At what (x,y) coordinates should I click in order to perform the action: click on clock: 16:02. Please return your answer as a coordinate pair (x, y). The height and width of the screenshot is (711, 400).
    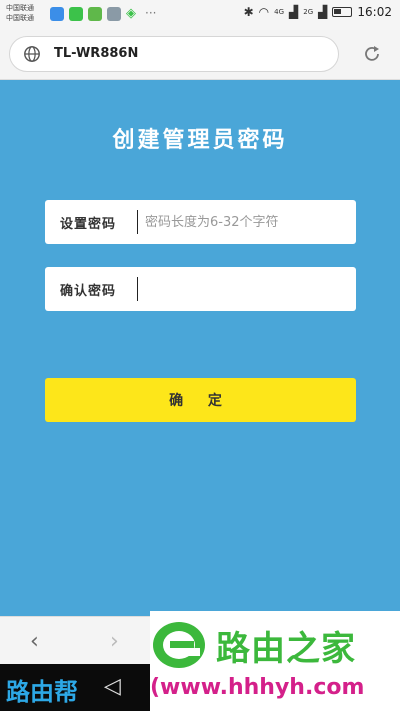
    Looking at the image, I should click on (374, 12).